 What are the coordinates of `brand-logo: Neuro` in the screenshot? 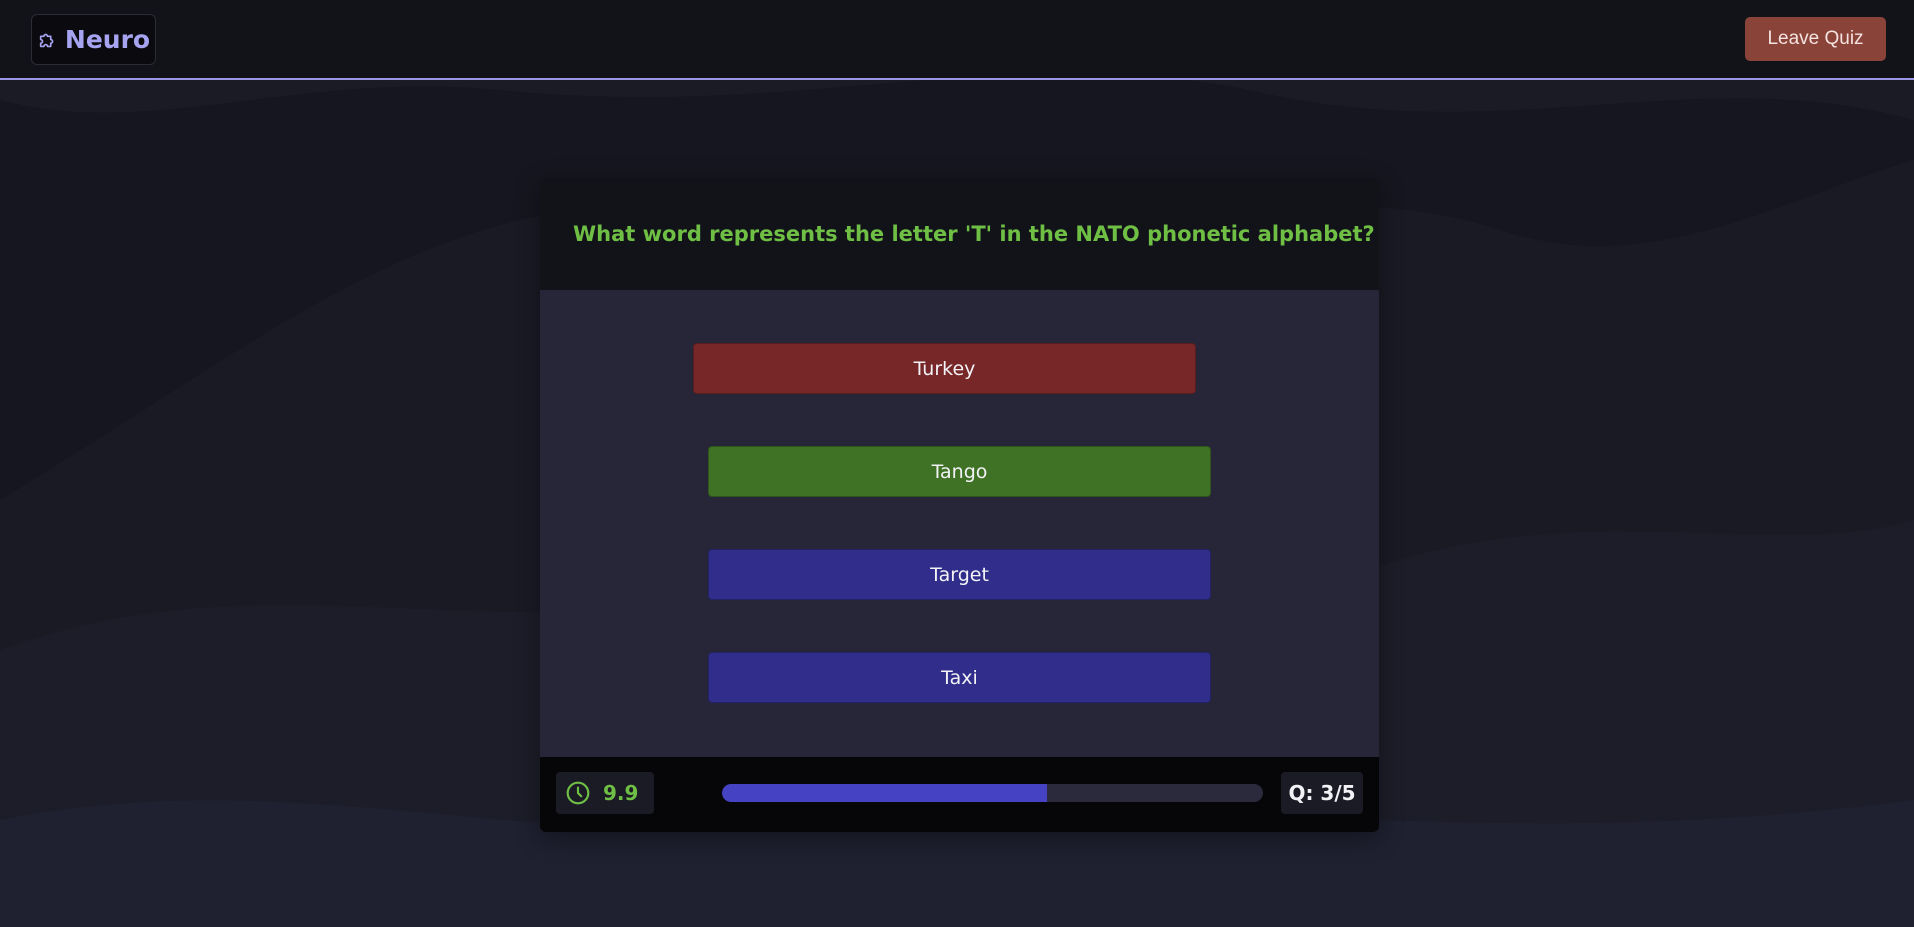 It's located at (93, 39).